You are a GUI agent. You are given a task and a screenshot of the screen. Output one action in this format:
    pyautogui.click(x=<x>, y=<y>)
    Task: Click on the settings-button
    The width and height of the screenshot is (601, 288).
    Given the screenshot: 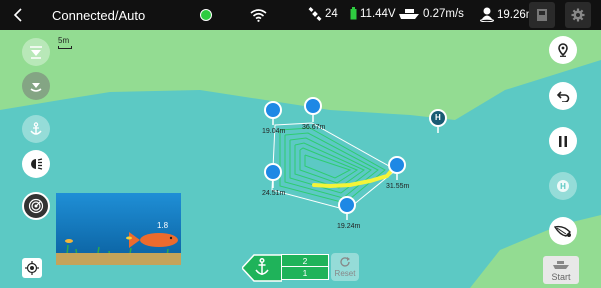 What is the action you would take?
    pyautogui.click(x=578, y=15)
    